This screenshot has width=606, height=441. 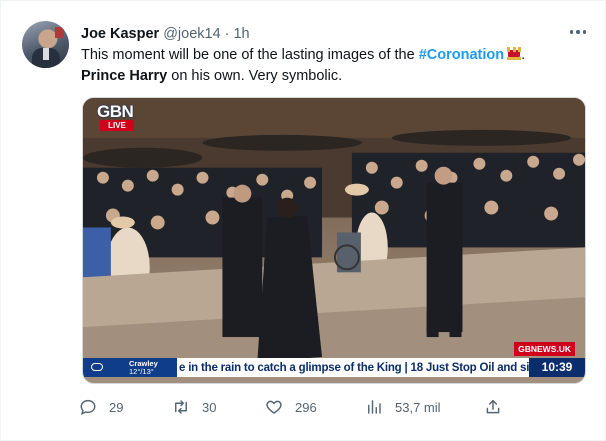 What do you see at coordinates (306, 407) in the screenshot?
I see `like-count: 296` at bounding box center [306, 407].